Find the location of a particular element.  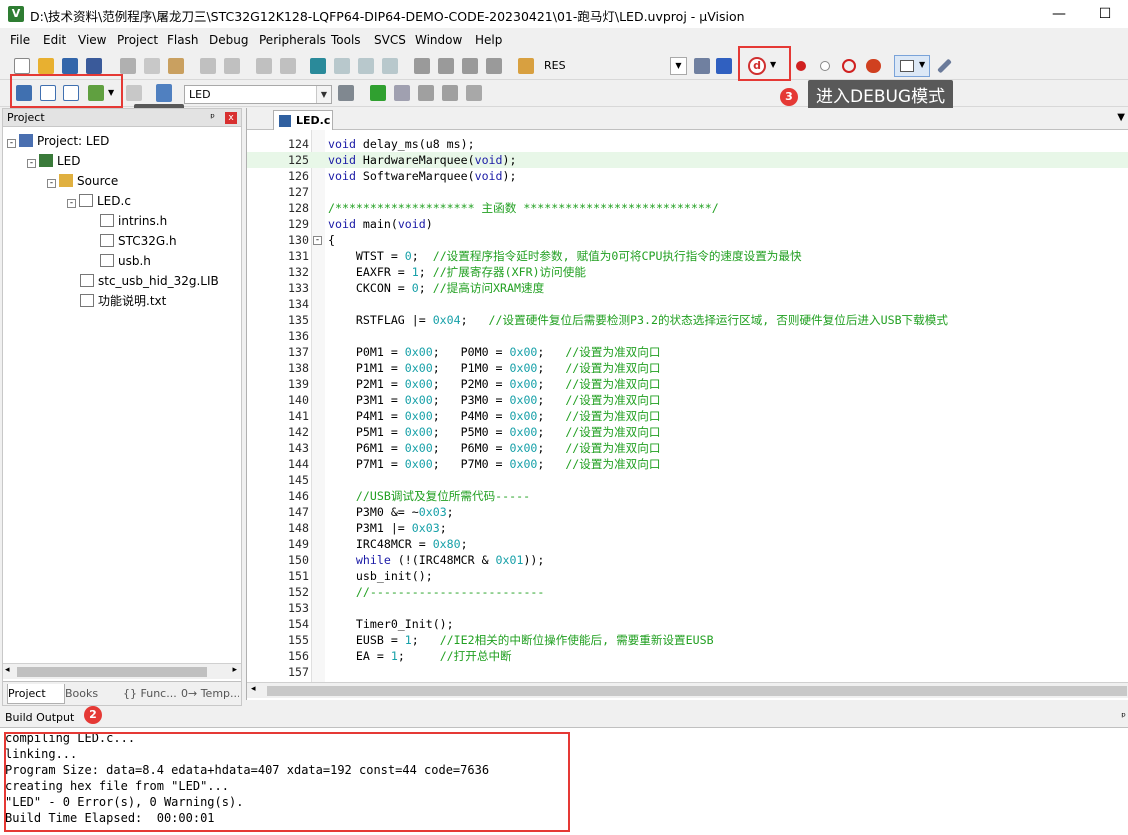

save-icon is located at coordinates (70, 66).